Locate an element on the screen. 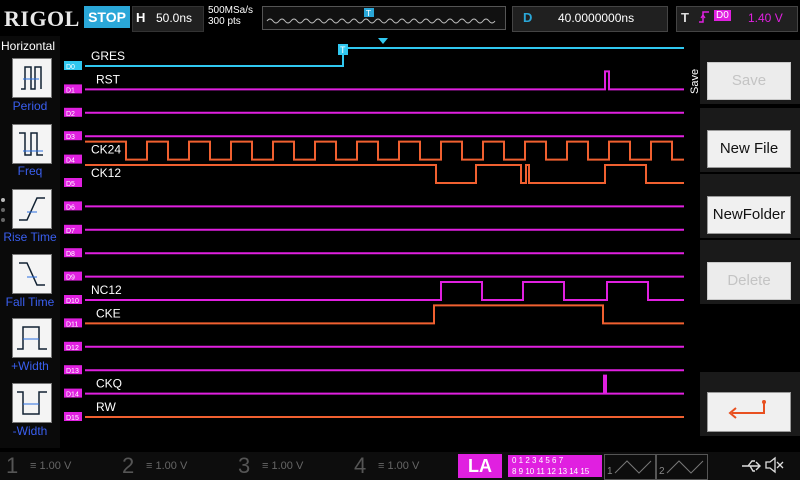 This screenshot has width=800, height=480. channel-tag: D2 is located at coordinates (70, 114).